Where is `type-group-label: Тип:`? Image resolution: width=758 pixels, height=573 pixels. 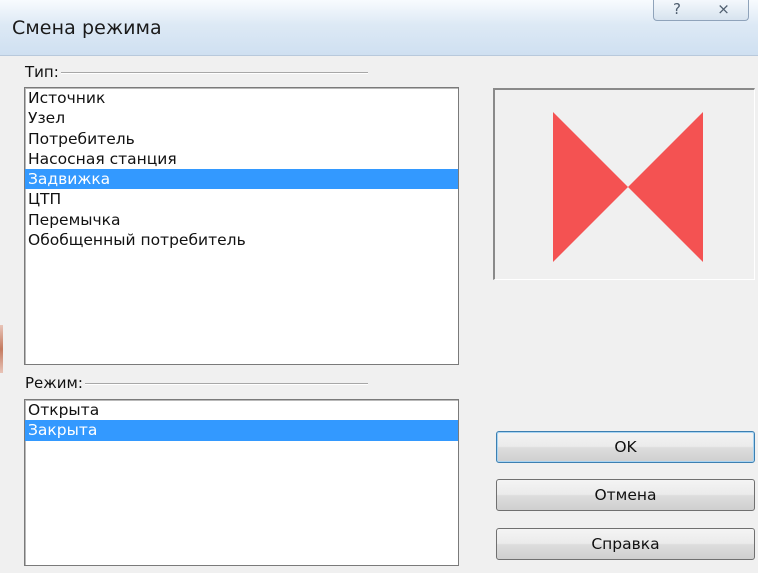 type-group-label: Тип: is located at coordinates (43, 72).